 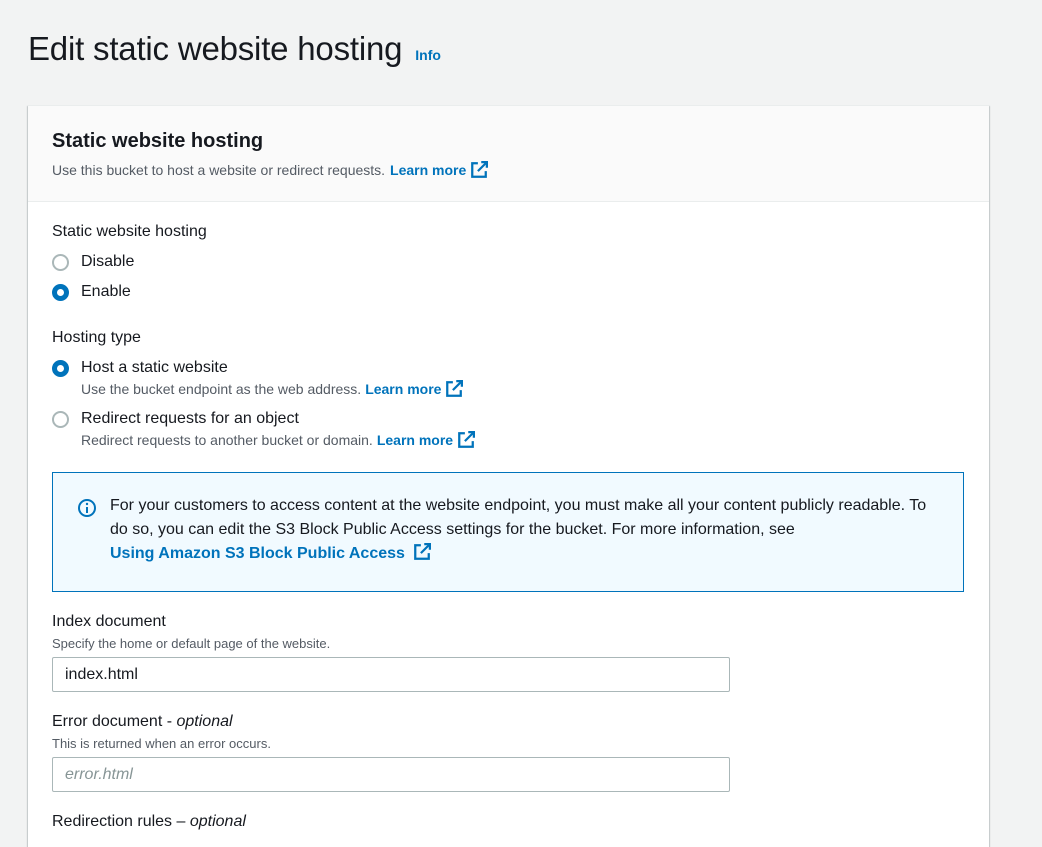 What do you see at coordinates (60, 292) in the screenshot?
I see `radio-enable-input` at bounding box center [60, 292].